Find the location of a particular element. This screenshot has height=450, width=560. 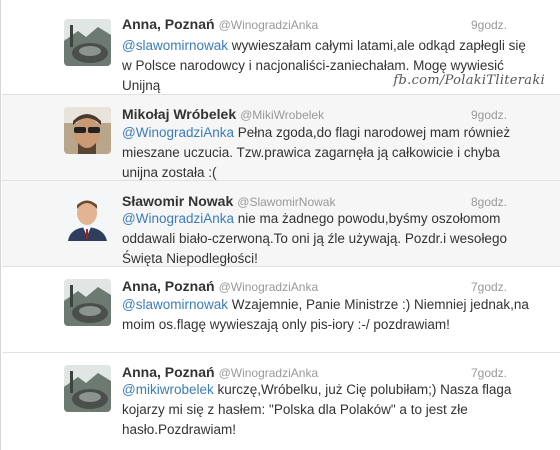

tweet-timestamp: 8godz. is located at coordinates (489, 202).